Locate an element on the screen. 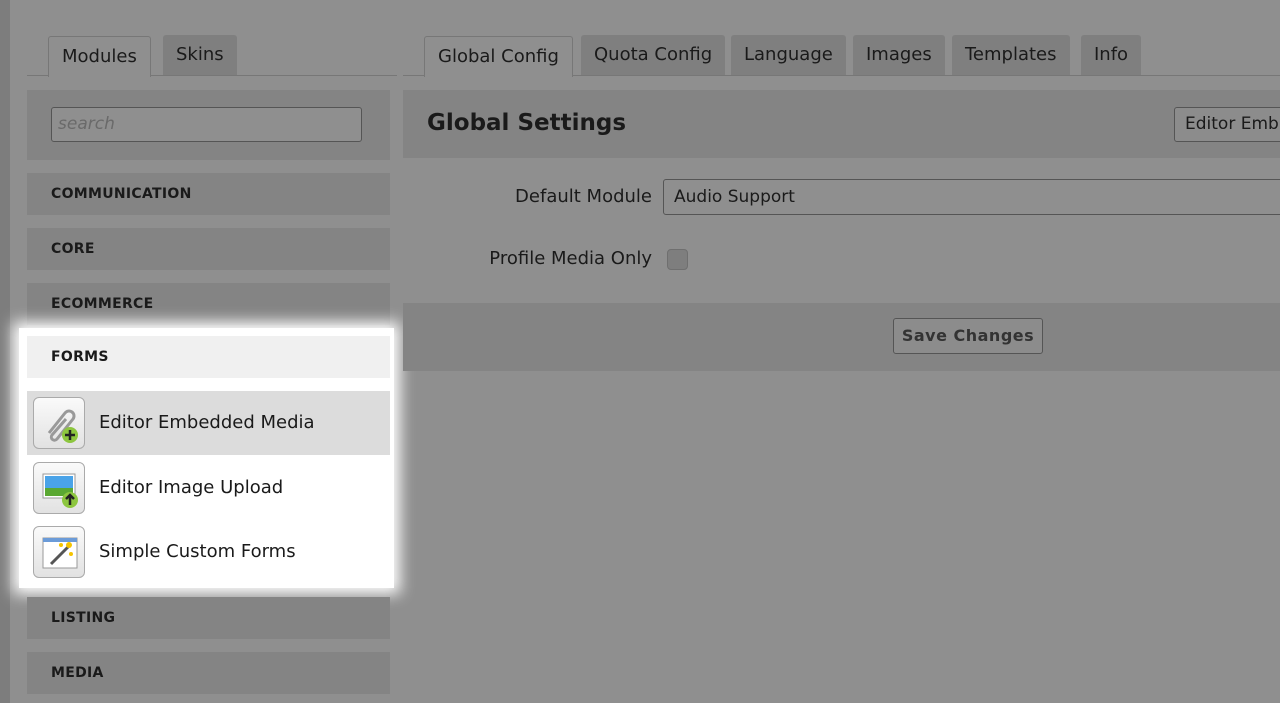 The image size is (1280, 703). save-changes-button: Save Changes is located at coordinates (968, 336).